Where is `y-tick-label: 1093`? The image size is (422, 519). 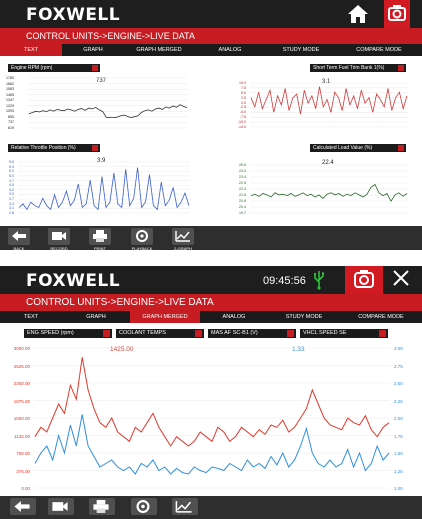 y-tick-label: 1093 is located at coordinates (10, 111).